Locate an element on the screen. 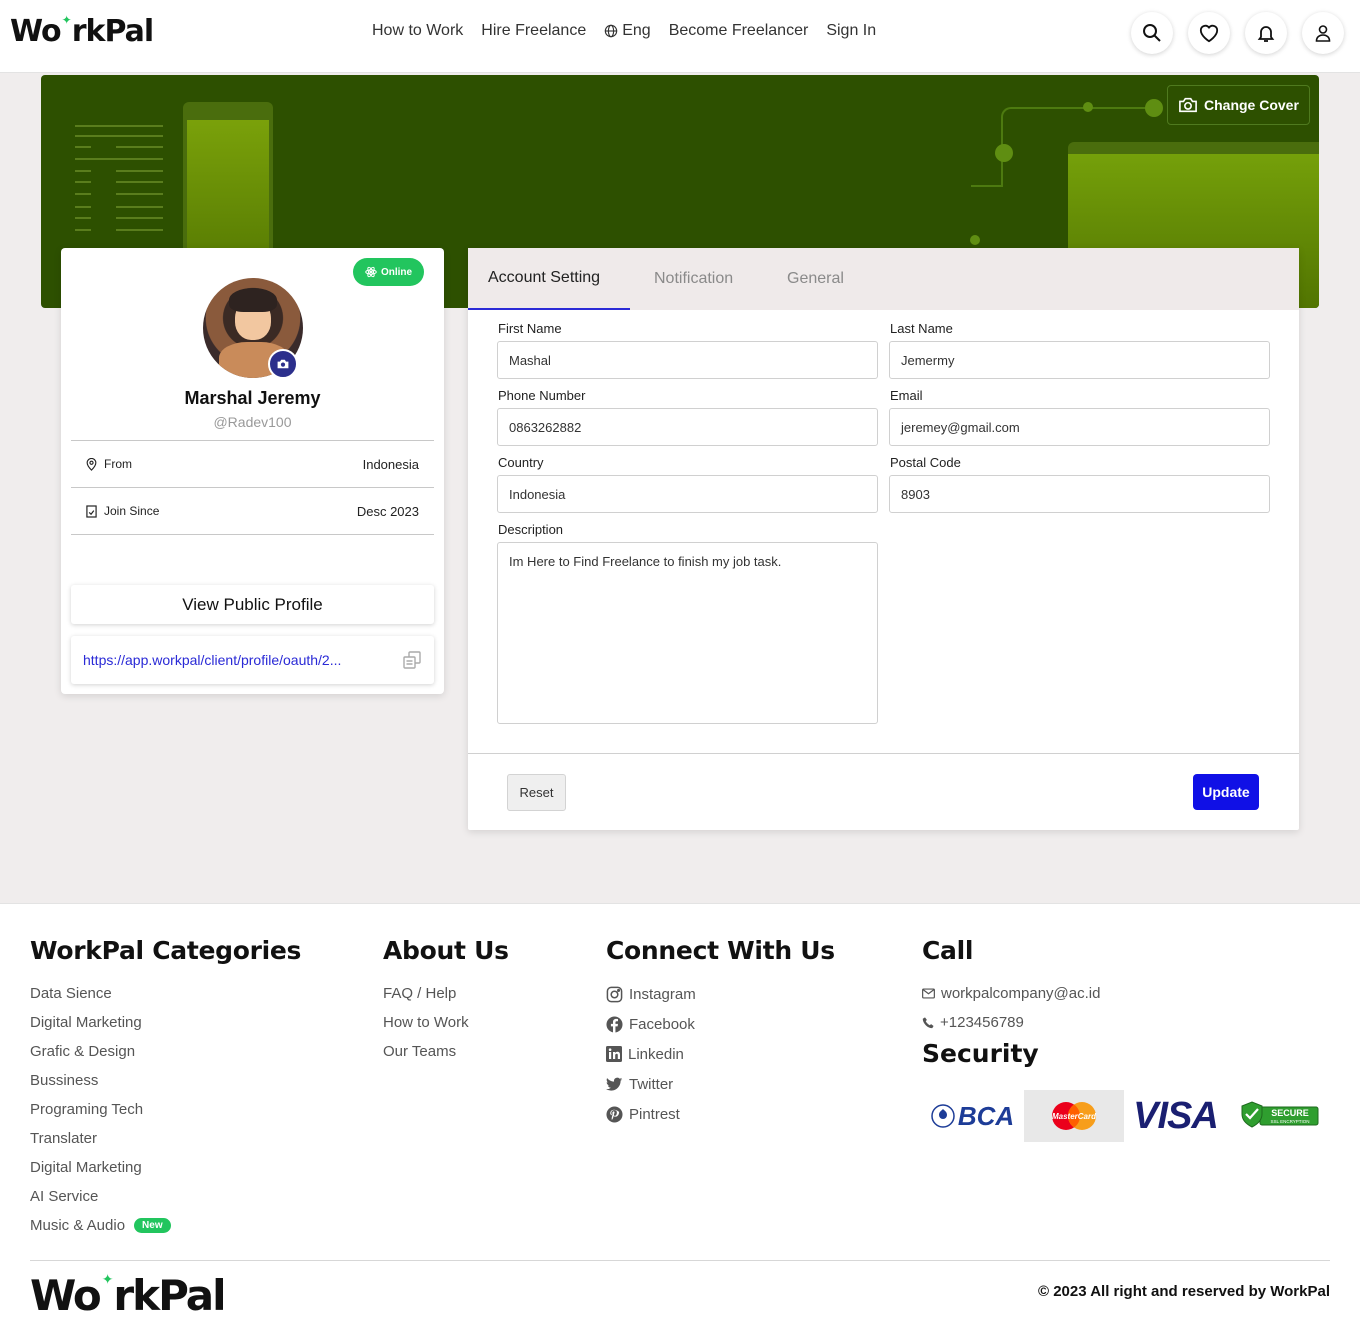 This screenshot has height=1337, width=1360. social-label: Linkedin is located at coordinates (656, 1054).